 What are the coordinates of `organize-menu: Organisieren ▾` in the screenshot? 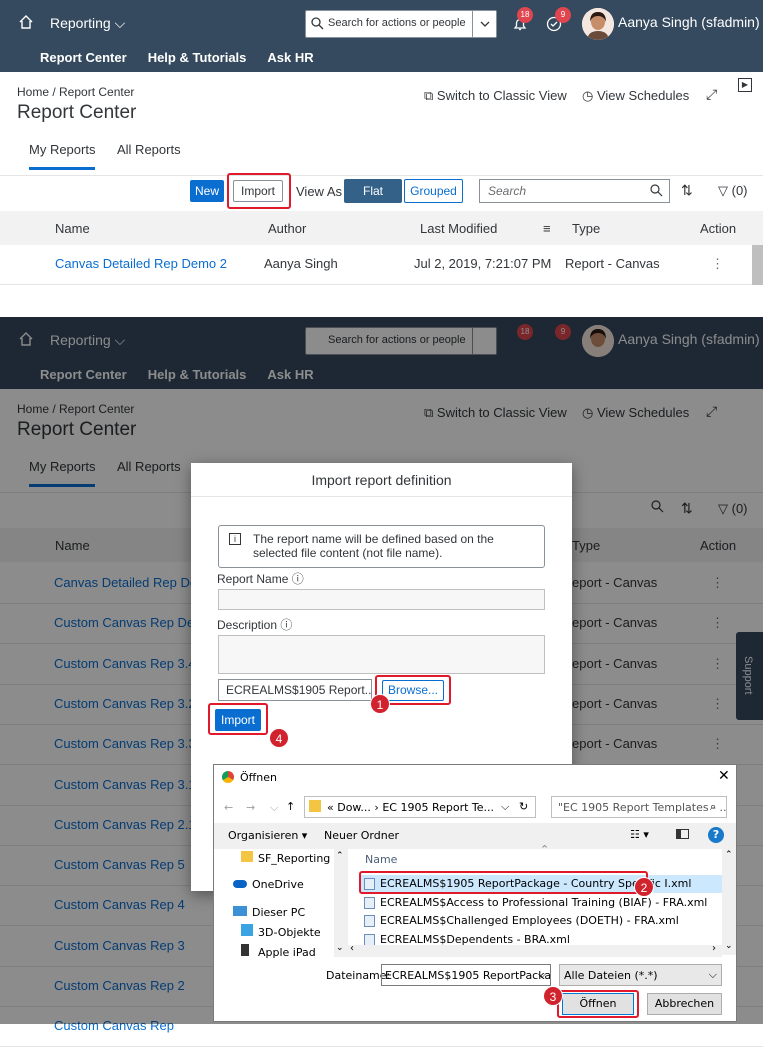 It's located at (267, 835).